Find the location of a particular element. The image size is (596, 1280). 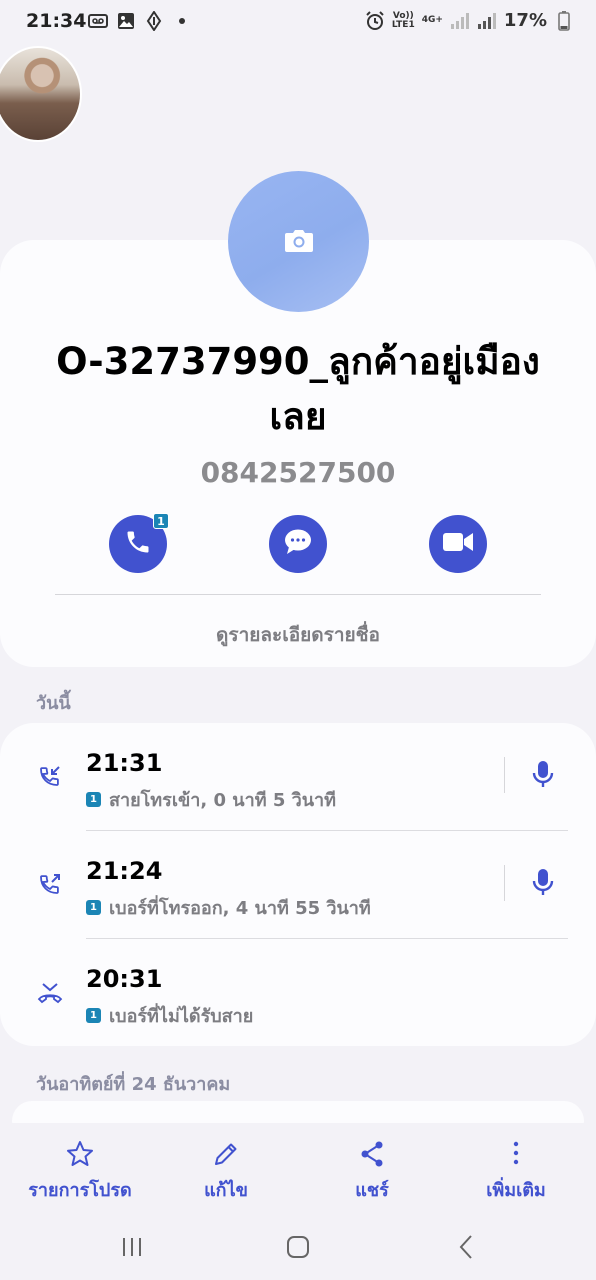

network-type-indicator: 4G+ is located at coordinates (432, 20).